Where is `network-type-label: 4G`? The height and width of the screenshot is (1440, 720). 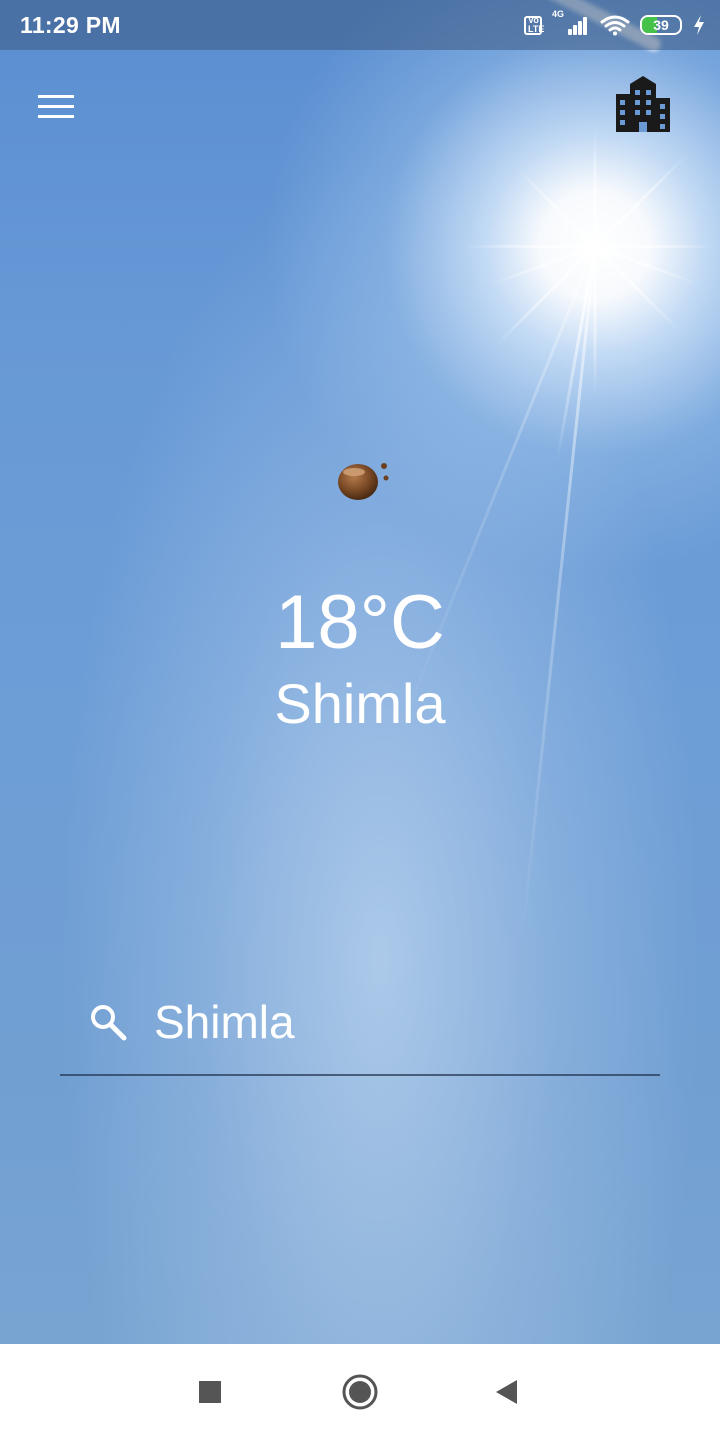
network-type-label: 4G is located at coordinates (558, 14).